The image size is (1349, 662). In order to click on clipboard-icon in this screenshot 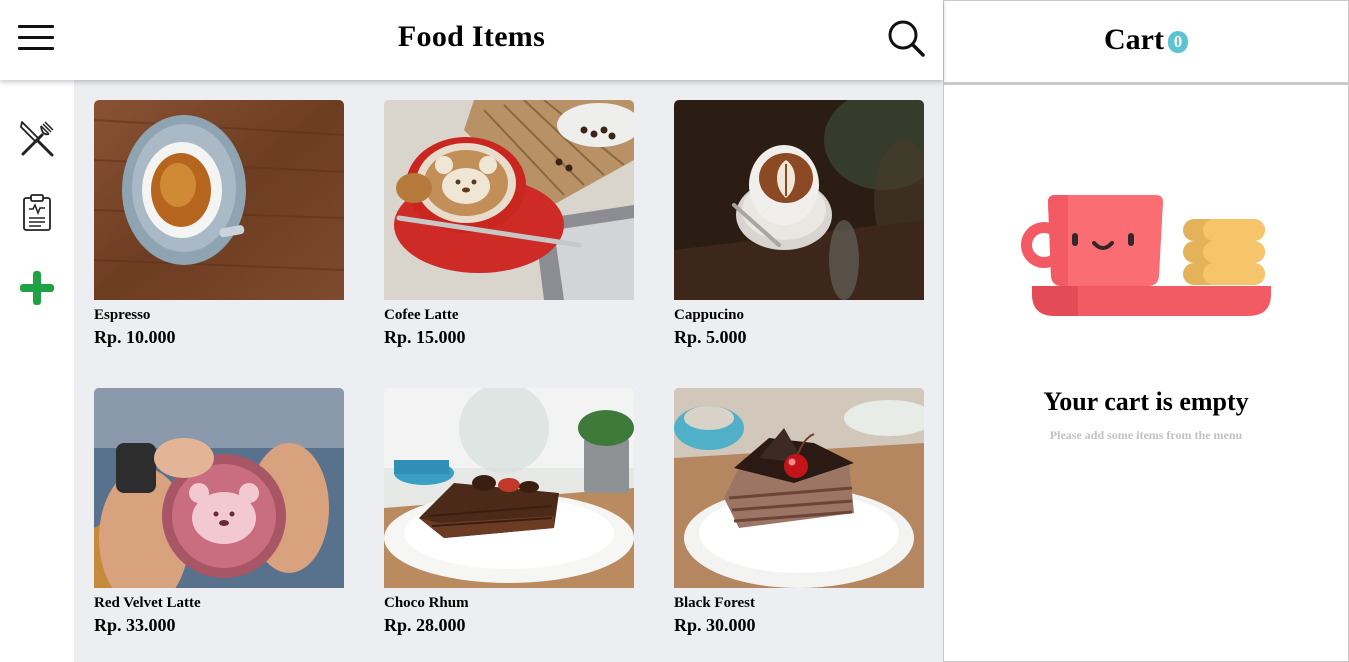, I will do `click(37, 213)`.